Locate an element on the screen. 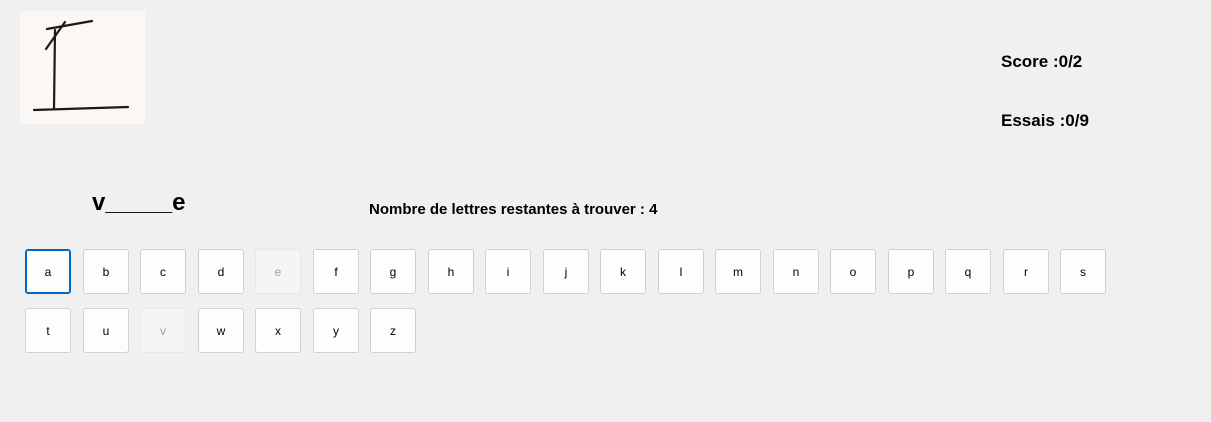  letter-button-s: s is located at coordinates (1083, 271).